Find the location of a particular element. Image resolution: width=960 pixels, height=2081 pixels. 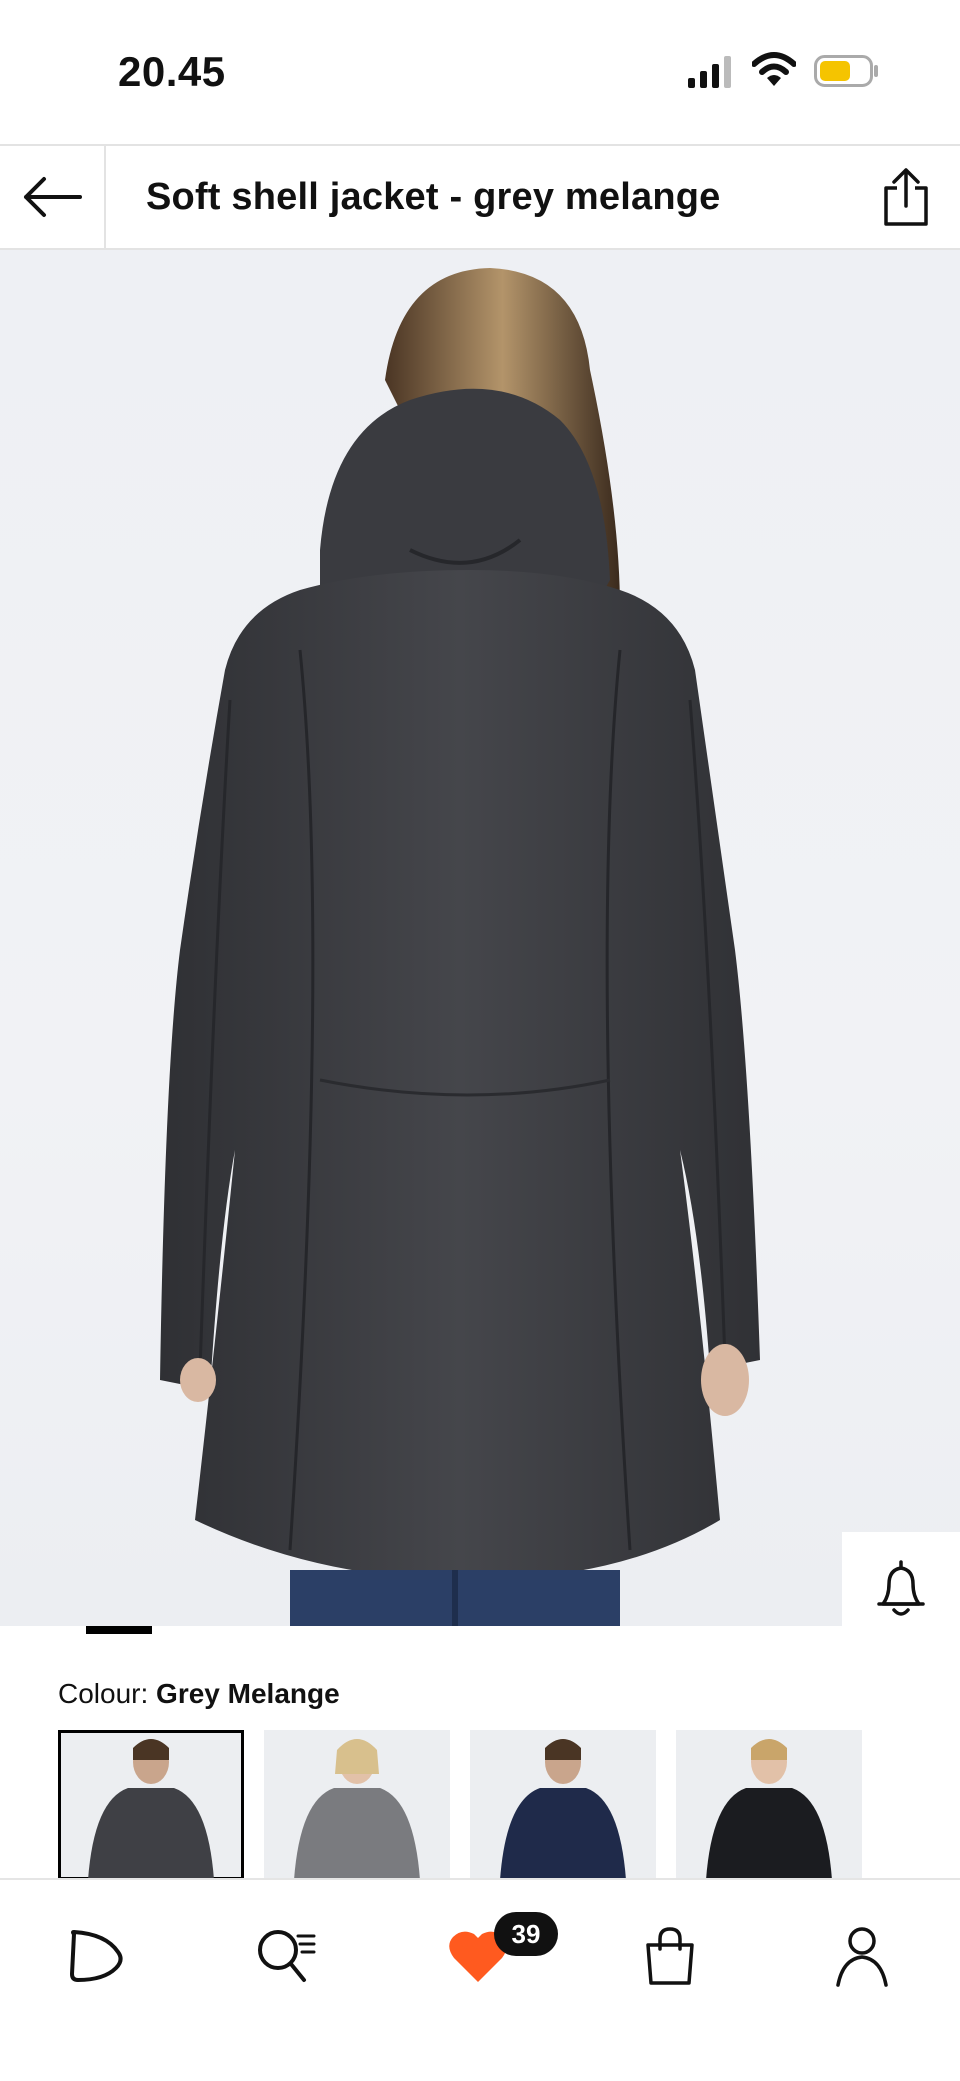

swatch-black is located at coordinates (769, 1805).